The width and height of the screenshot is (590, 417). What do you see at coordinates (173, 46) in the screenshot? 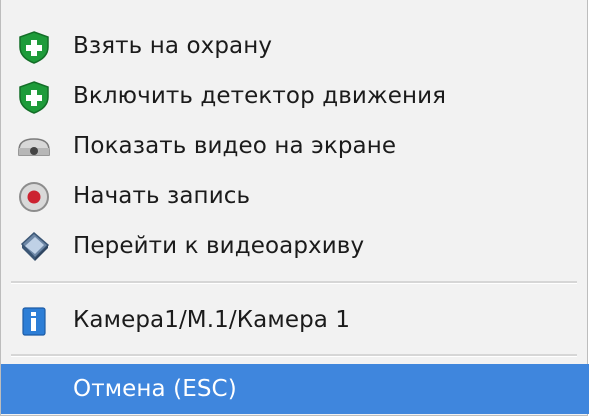
I see `menu-item-label: Взять на охрану` at bounding box center [173, 46].